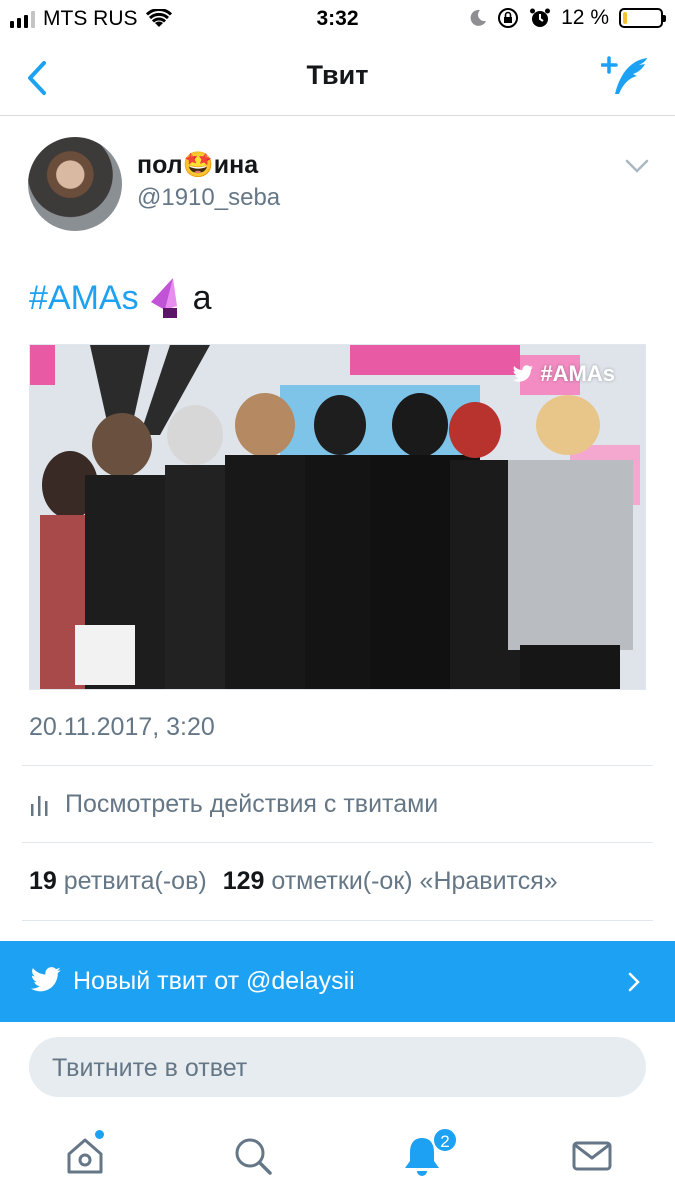 This screenshot has height=1200, width=675. Describe the element at coordinates (252, 804) in the screenshot. I see `activity-label: Посмотреть действия с твитами` at that location.